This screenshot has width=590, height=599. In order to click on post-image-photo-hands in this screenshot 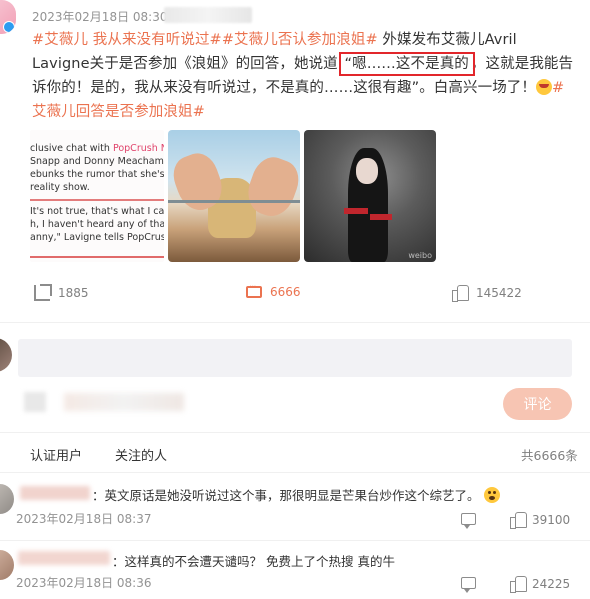, I will do `click(234, 196)`.